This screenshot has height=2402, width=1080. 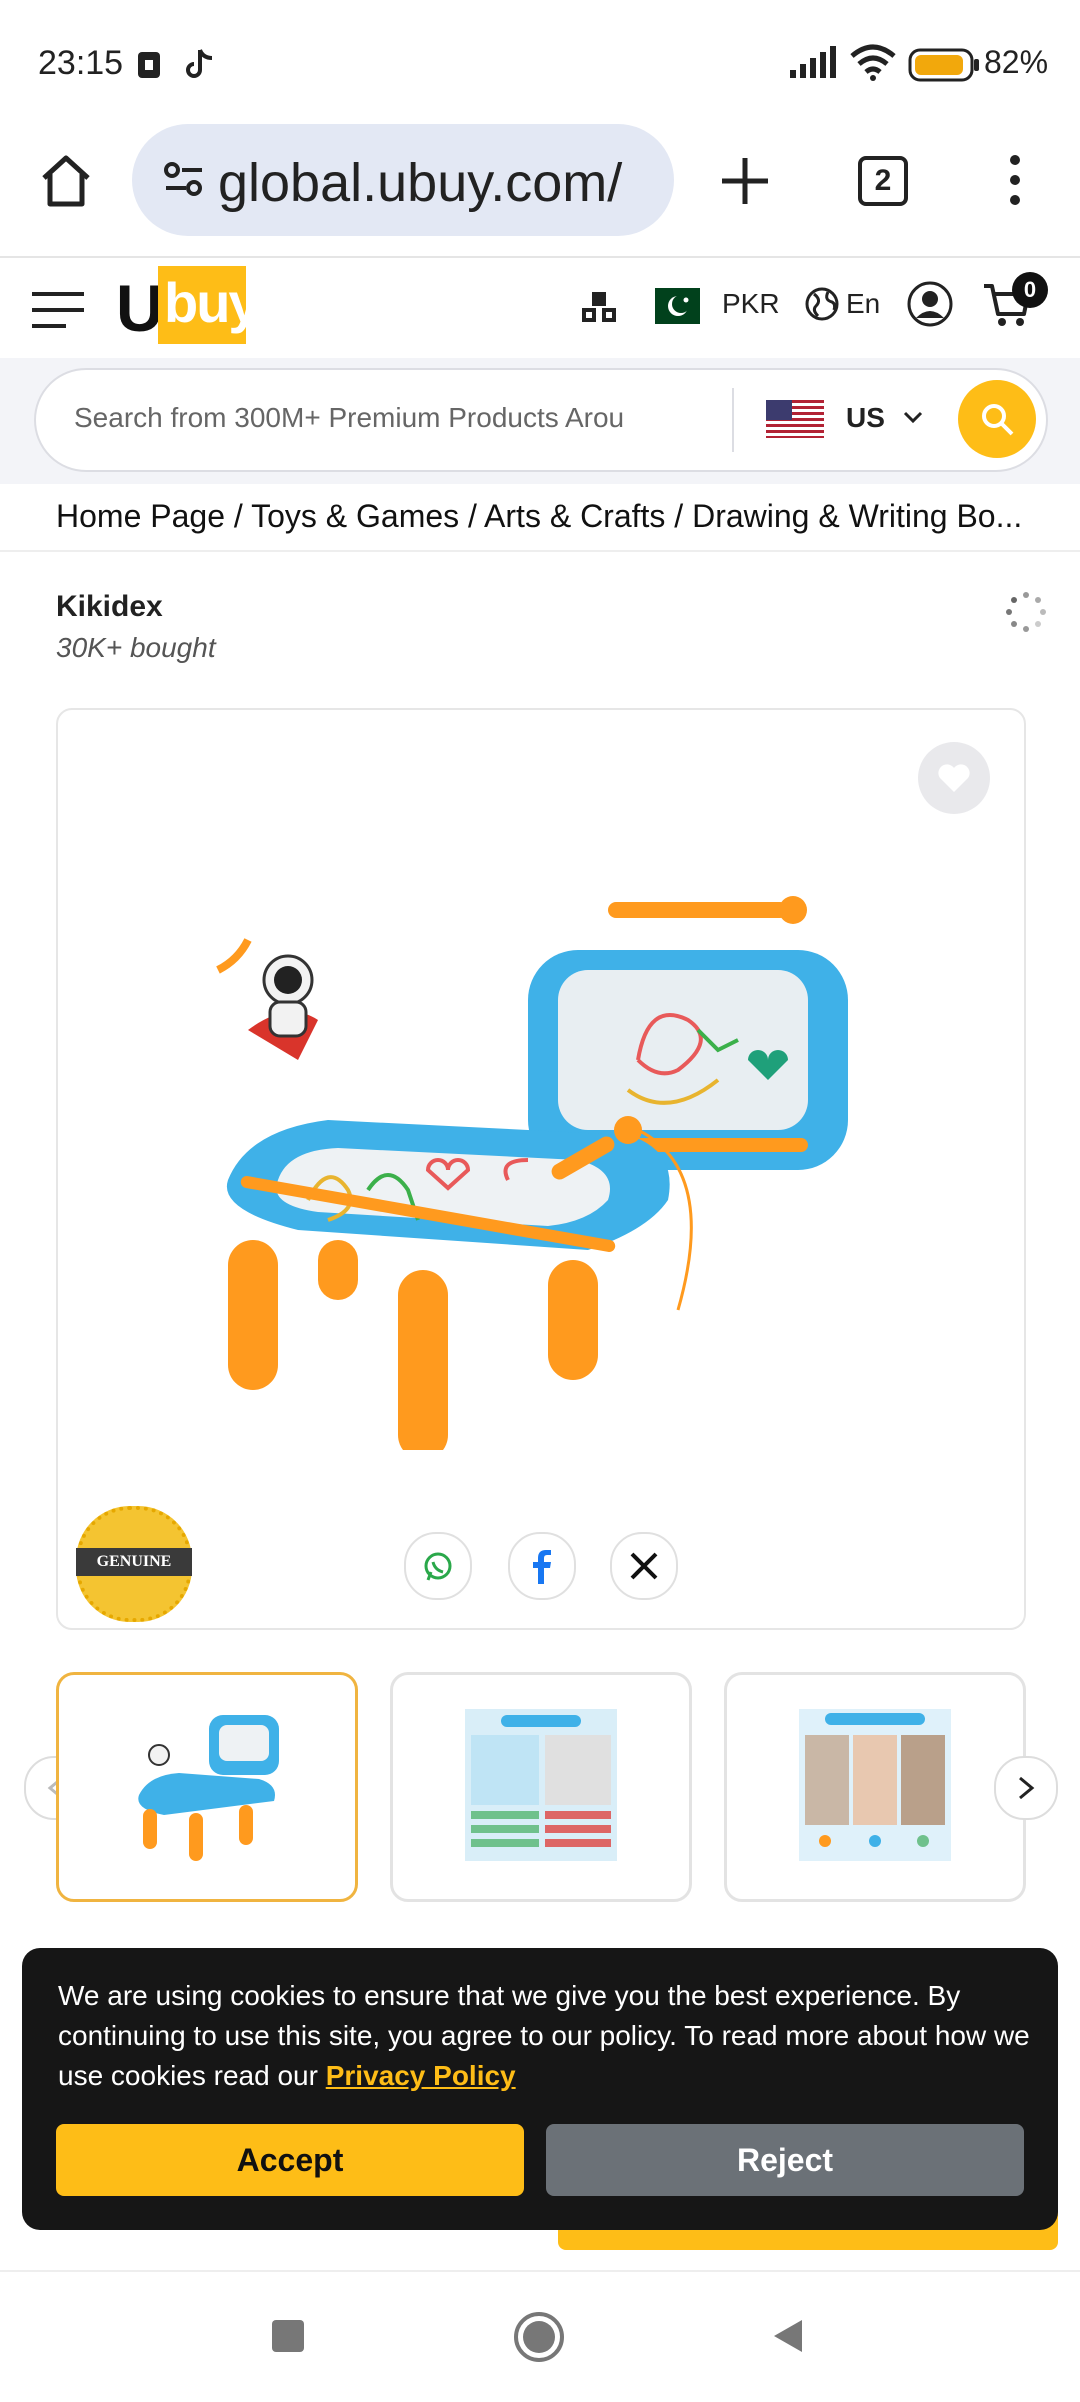 I want to click on cart-count-badge: 0, so click(x=1030, y=290).